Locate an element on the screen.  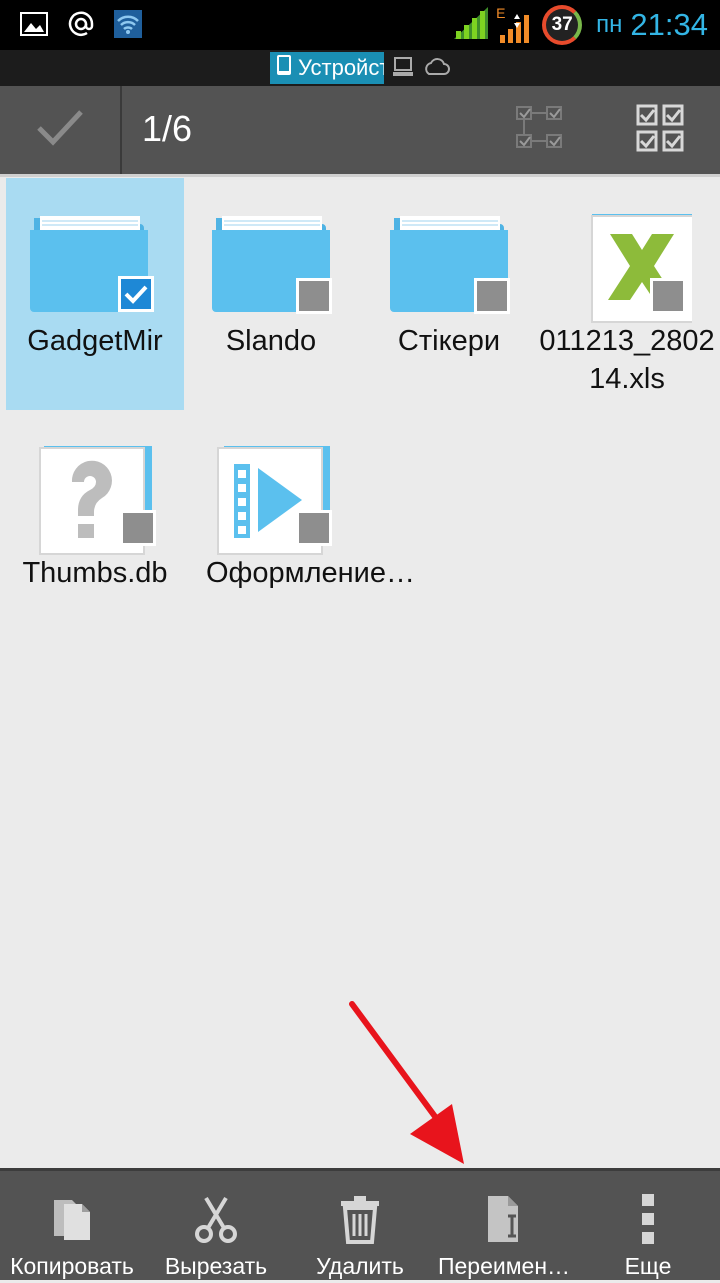
more-icon is located at coordinates (648, 1219).